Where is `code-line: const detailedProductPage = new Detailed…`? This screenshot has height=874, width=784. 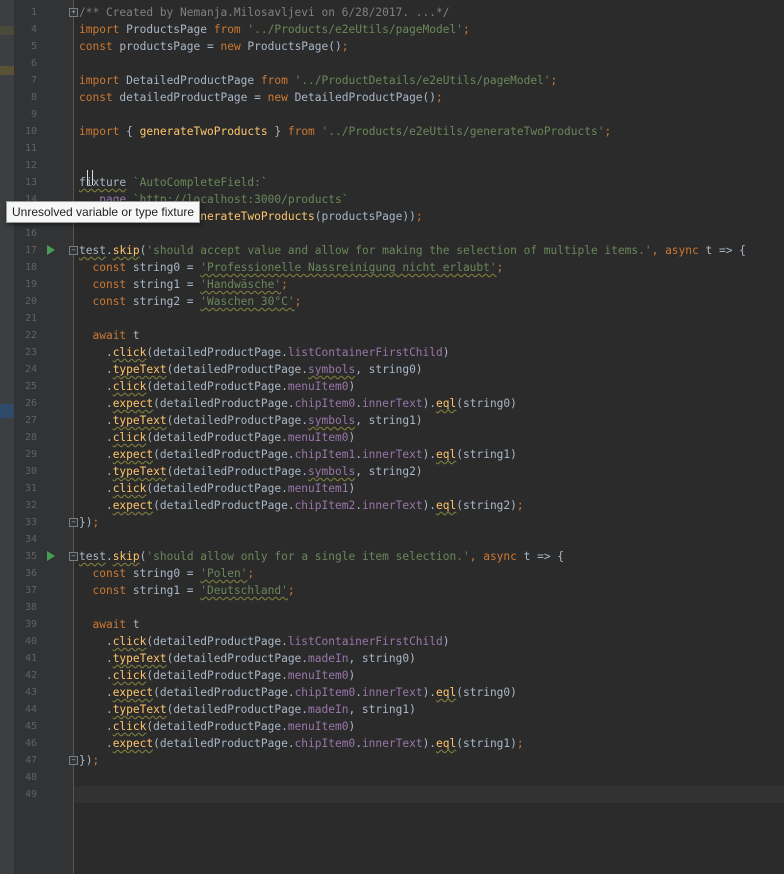 code-line: const detailedProductPage = new Detailed… is located at coordinates (261, 97).